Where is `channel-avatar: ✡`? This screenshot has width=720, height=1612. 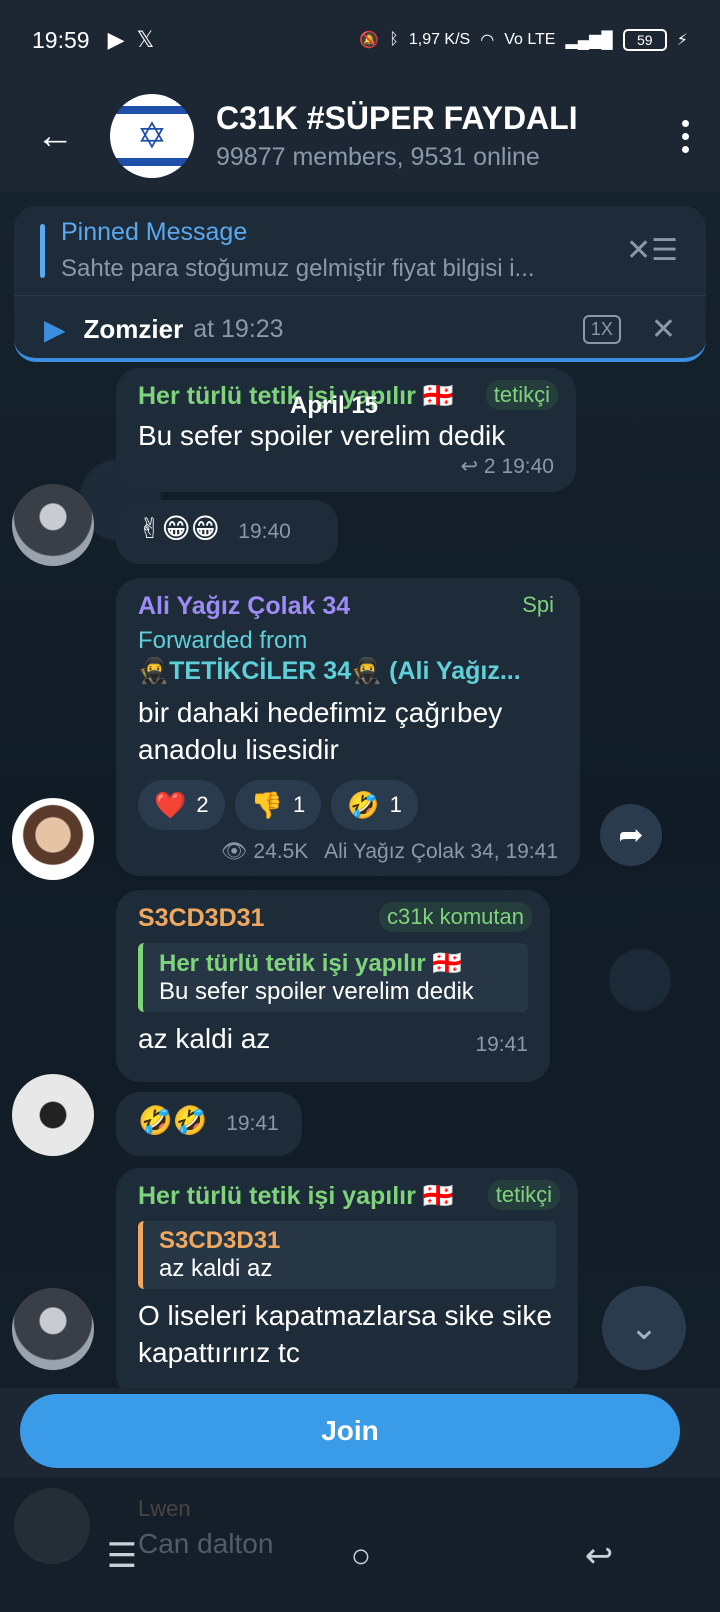 channel-avatar: ✡ is located at coordinates (152, 136).